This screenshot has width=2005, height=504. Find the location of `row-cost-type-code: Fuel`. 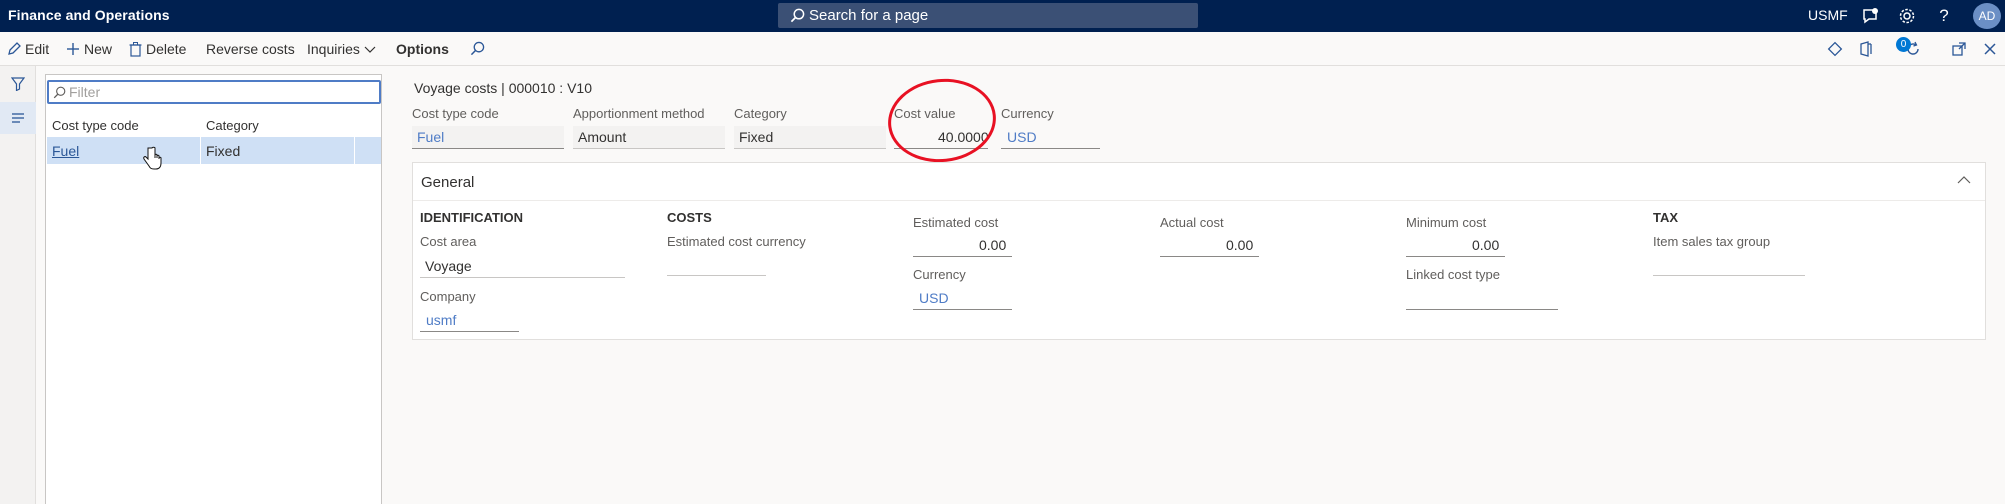

row-cost-type-code: Fuel is located at coordinates (65, 151).